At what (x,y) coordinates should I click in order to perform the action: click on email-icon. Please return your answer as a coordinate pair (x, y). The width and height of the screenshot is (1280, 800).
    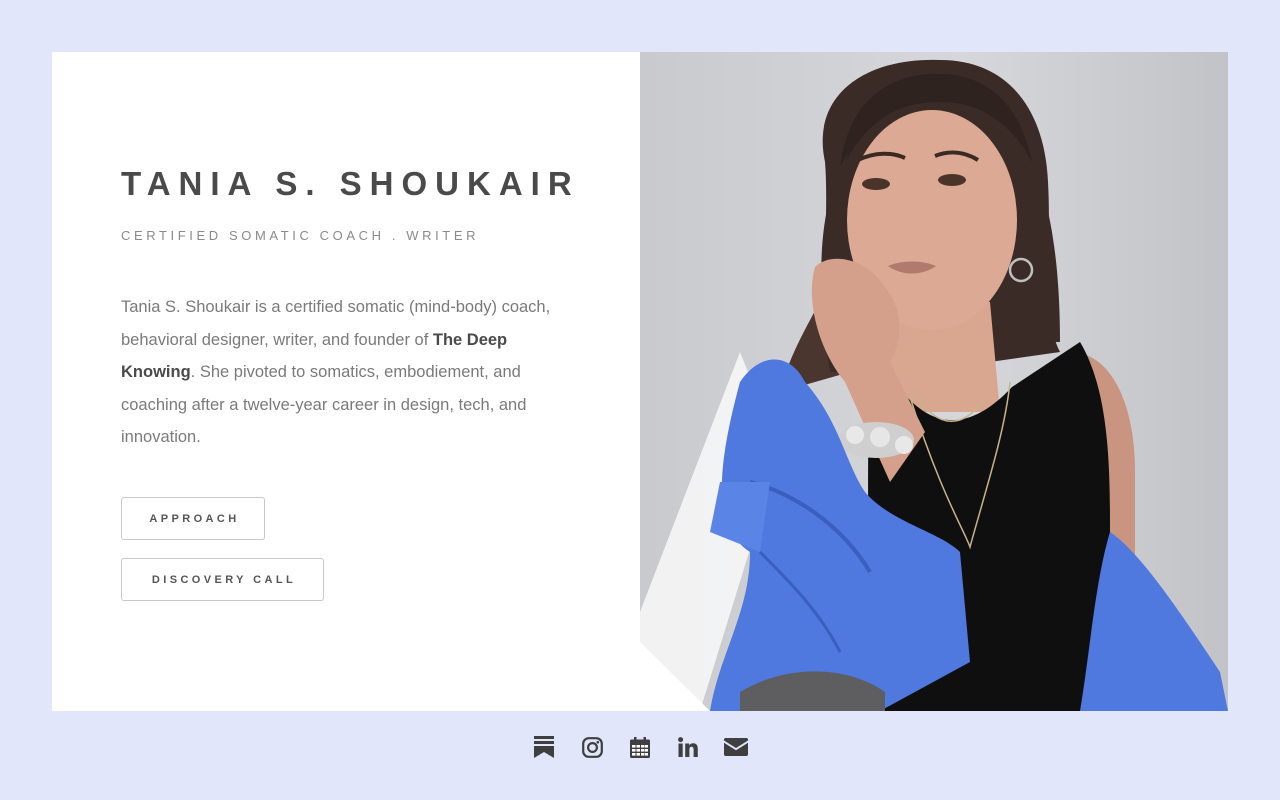
    Looking at the image, I should click on (736, 747).